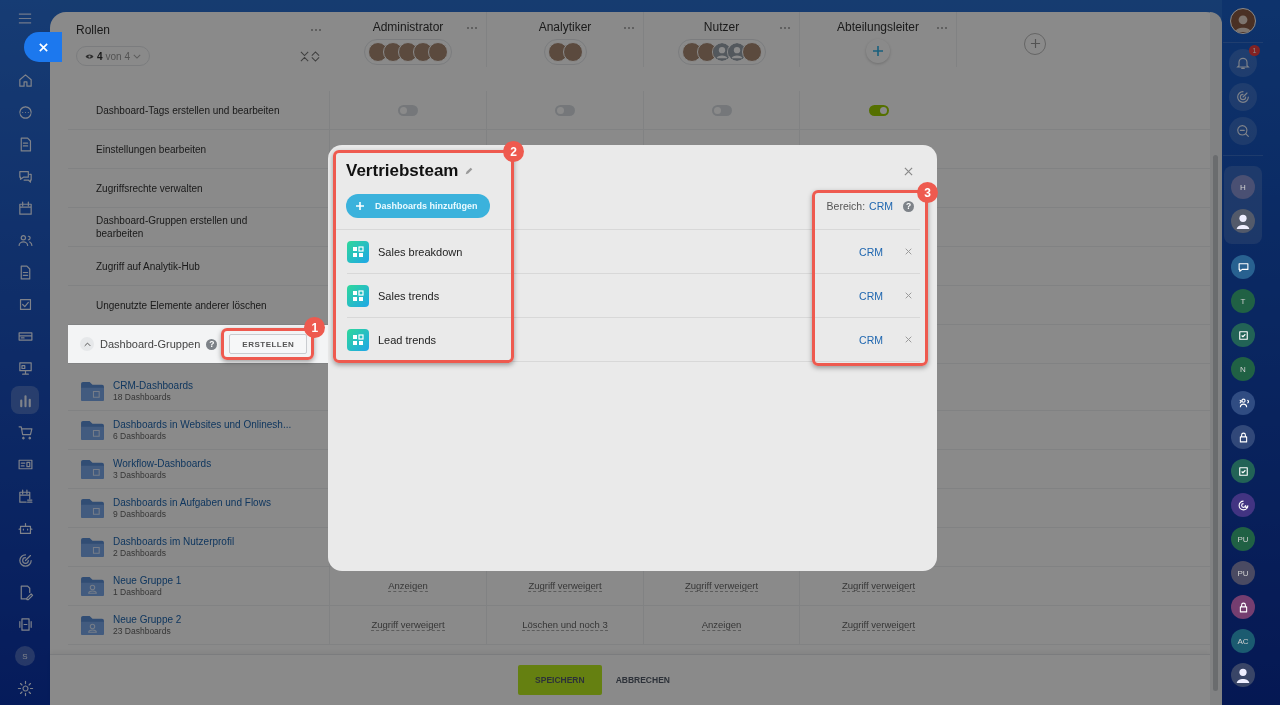 This screenshot has width=1280, height=705. Describe the element at coordinates (1243, 641) in the screenshot. I see `initials-avatar: AC` at that location.